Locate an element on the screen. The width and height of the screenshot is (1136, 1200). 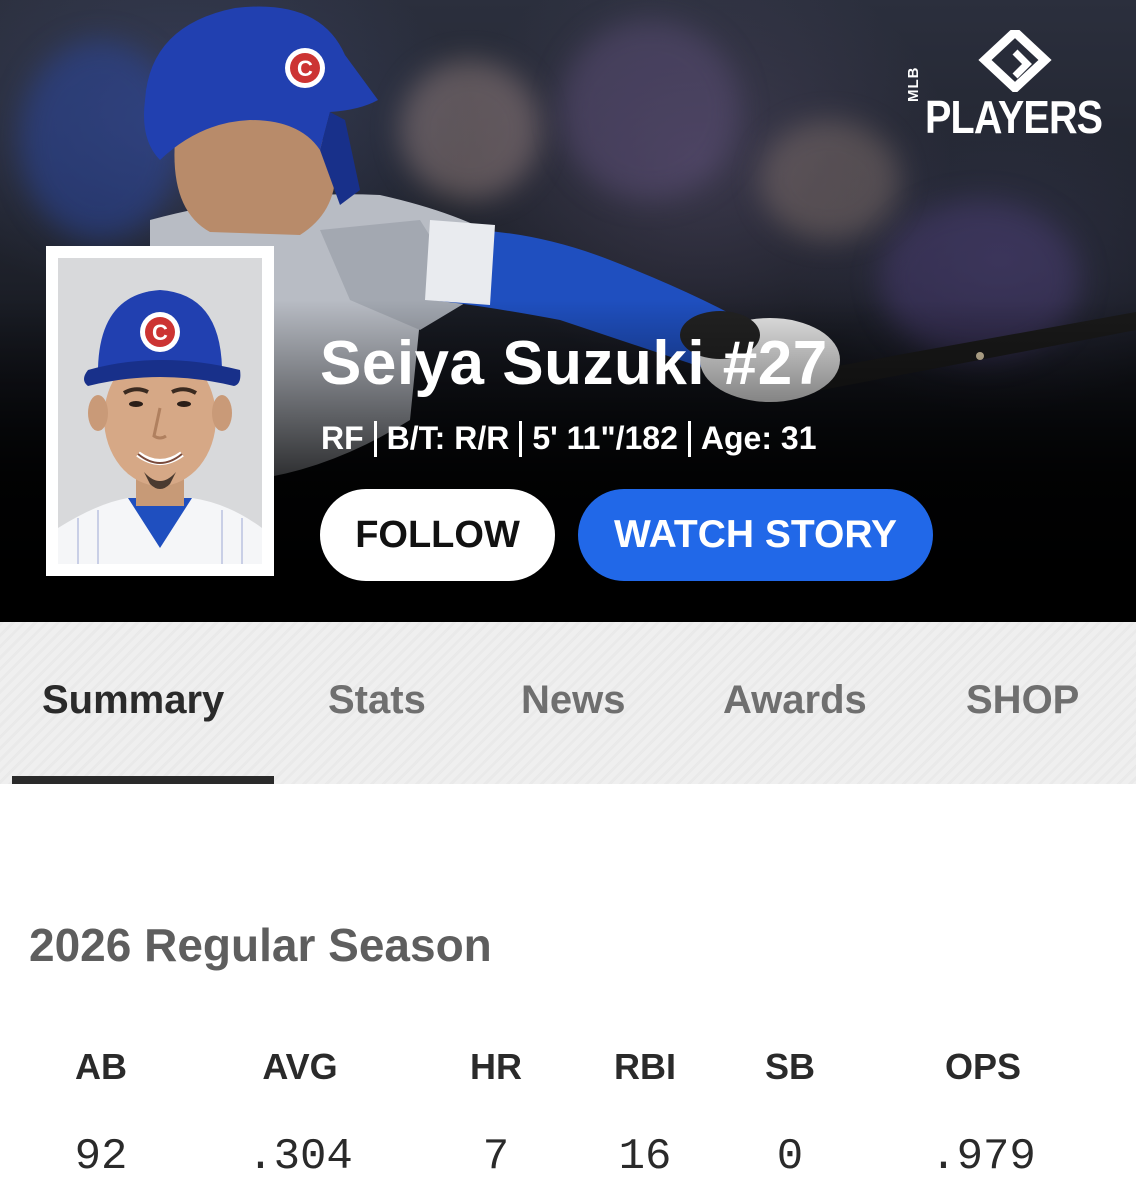
watch-story-button: WATCH STORY is located at coordinates (755, 535).